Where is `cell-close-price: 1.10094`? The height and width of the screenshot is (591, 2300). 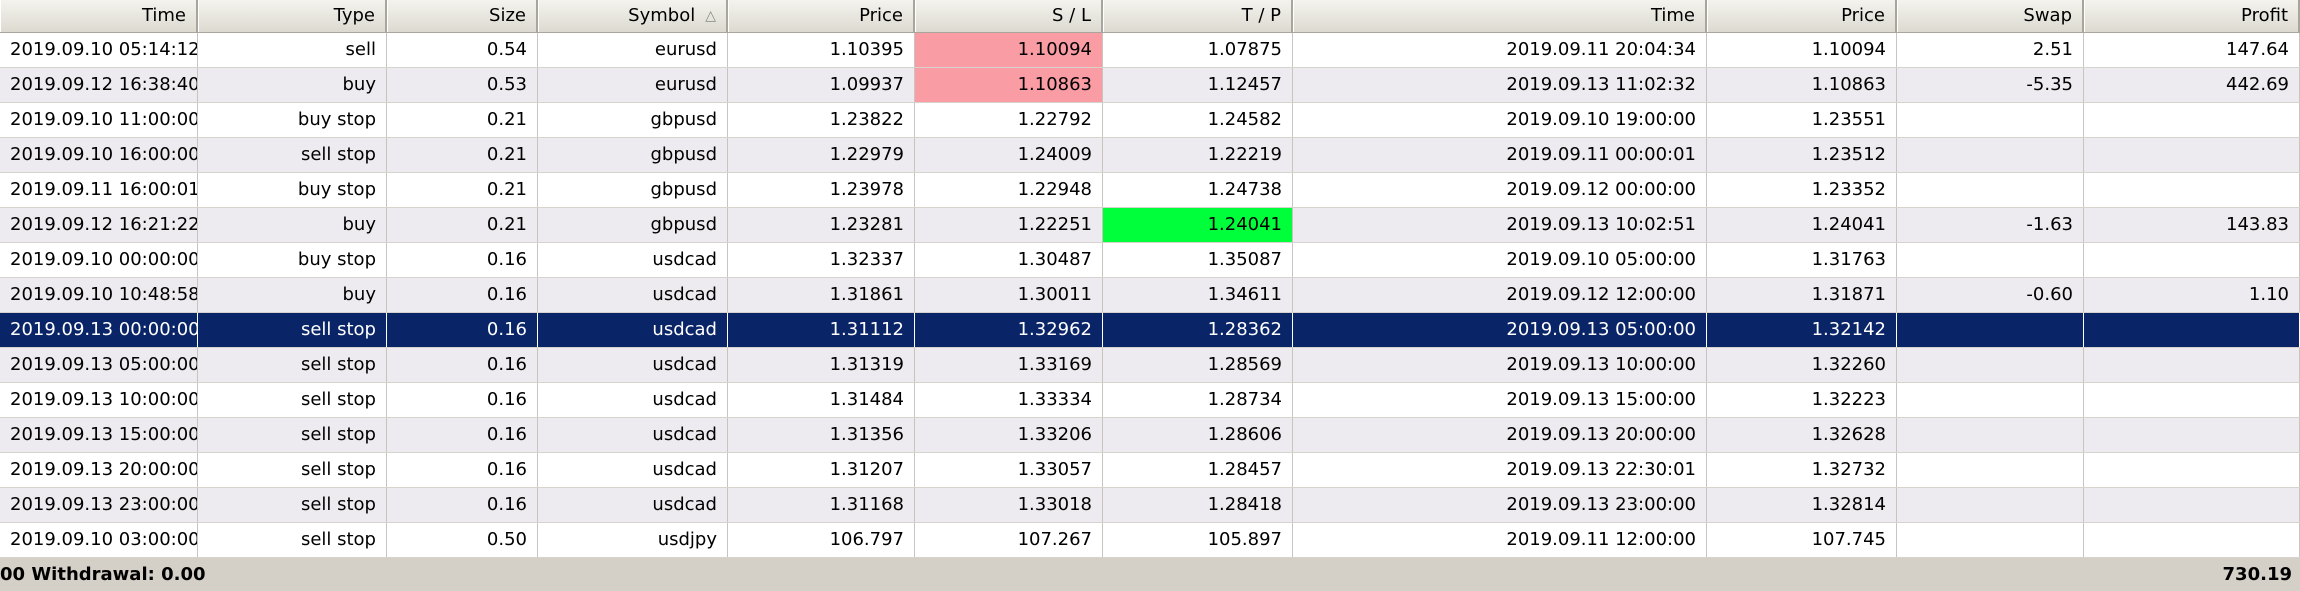 cell-close-price: 1.10094 is located at coordinates (1802, 50).